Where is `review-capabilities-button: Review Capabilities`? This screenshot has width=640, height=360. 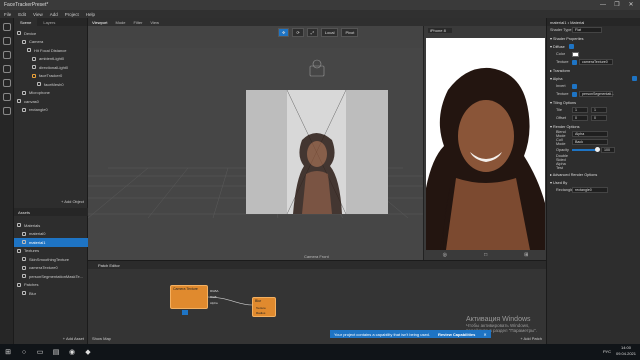
review-capabilities-button: Review Capabilities is located at coordinates (456, 334).